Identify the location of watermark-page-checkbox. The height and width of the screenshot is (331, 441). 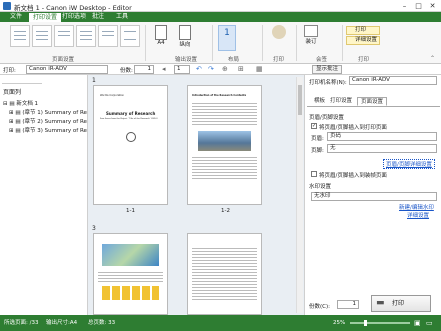
(314, 174).